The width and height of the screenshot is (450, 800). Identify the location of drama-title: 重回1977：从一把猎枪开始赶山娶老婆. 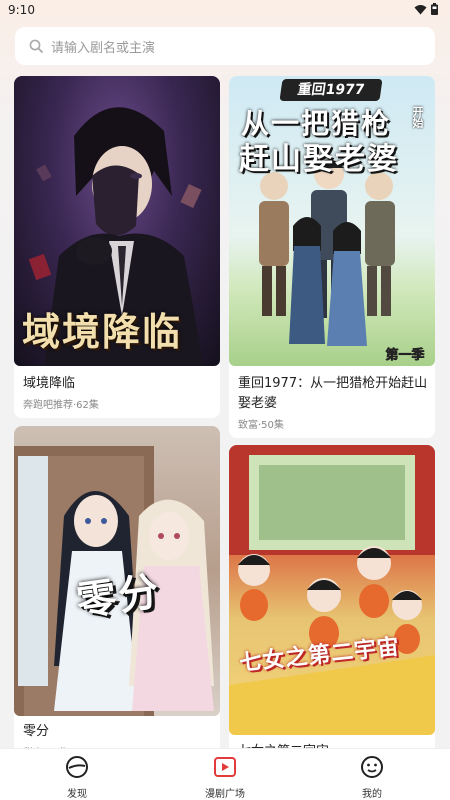
(333, 393).